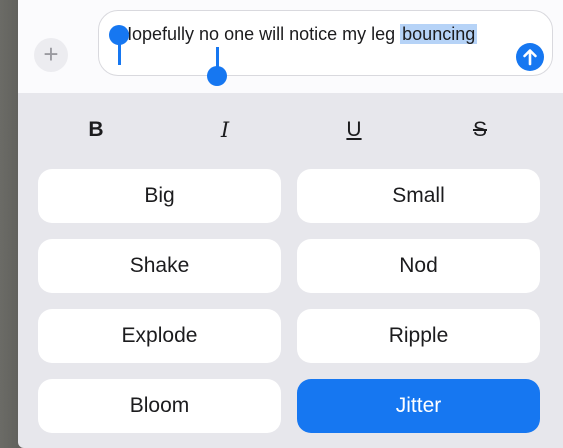 Image resolution: width=563 pixels, height=448 pixels. I want to click on send-button, so click(530, 57).